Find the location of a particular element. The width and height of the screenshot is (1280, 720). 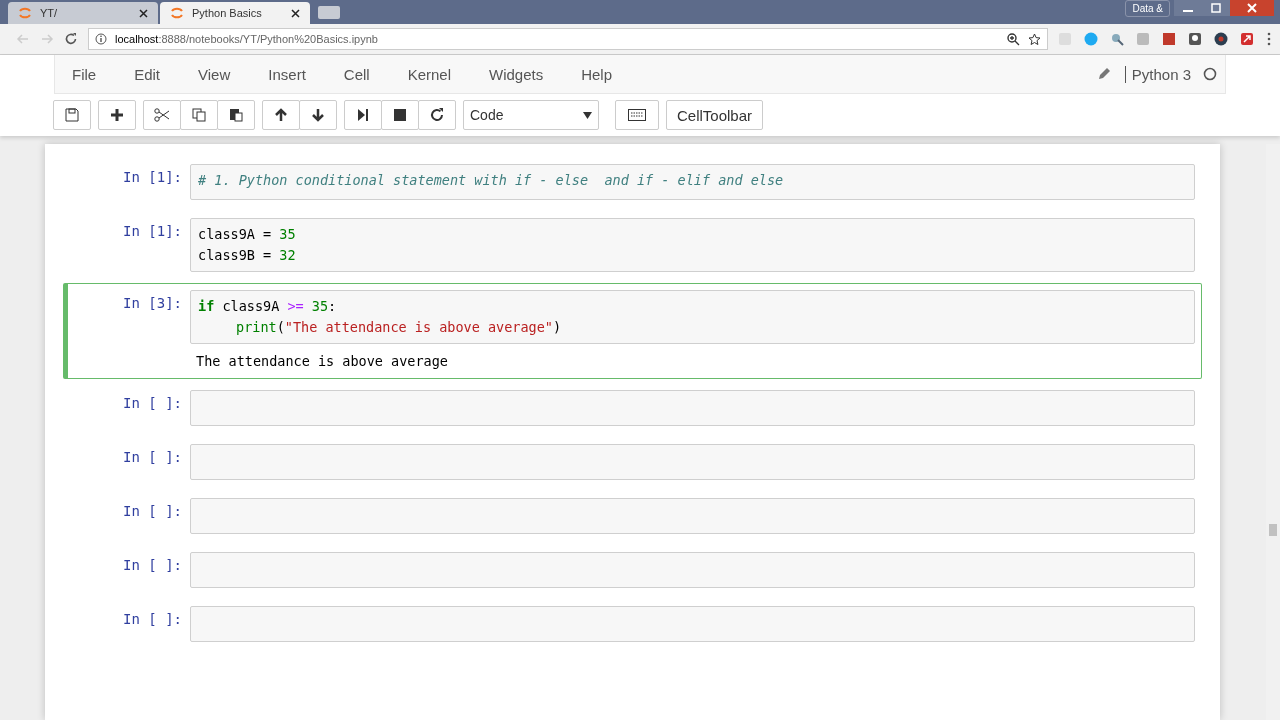

zoom-icon is located at coordinates (1013, 39).